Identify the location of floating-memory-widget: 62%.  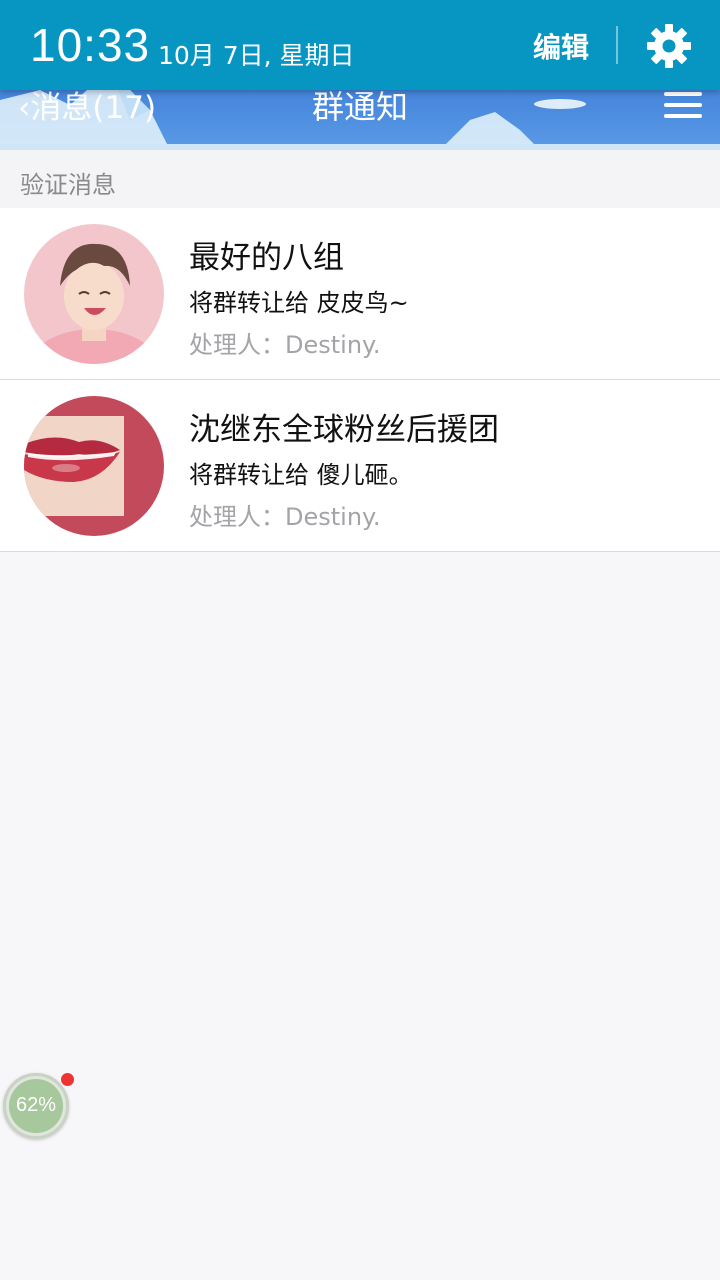
(38, 1106).